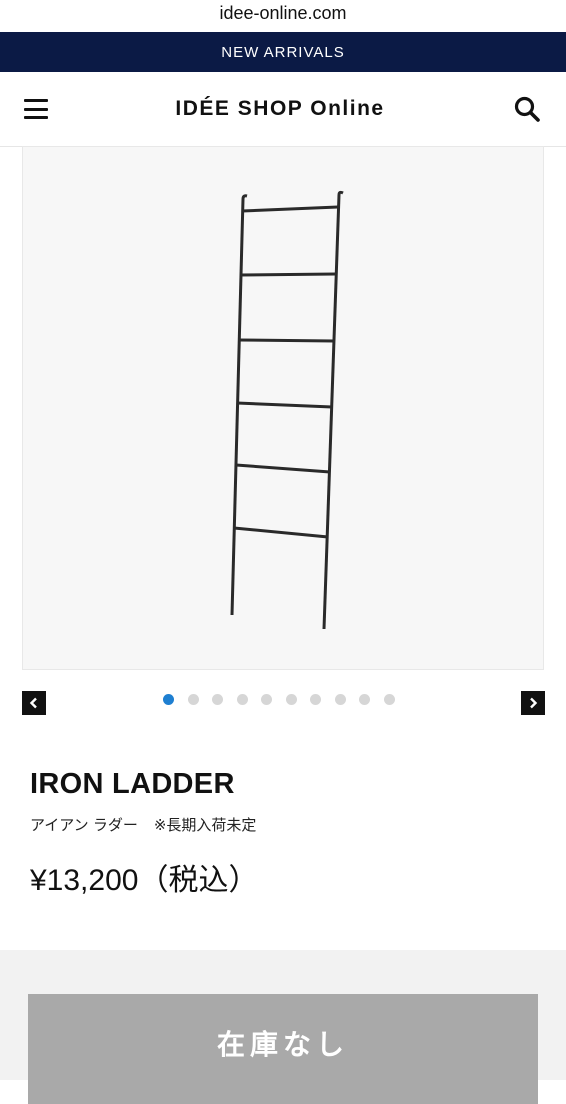 This screenshot has width=566, height=1104. What do you see at coordinates (279, 699) in the screenshot?
I see `gallery-pagination` at bounding box center [279, 699].